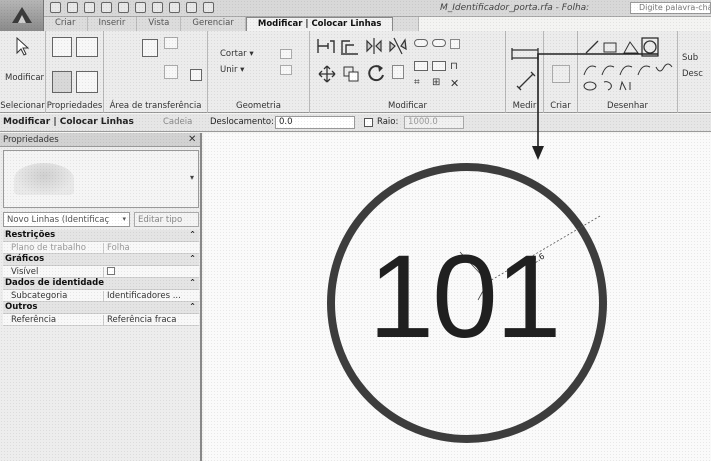 This screenshot has height=461, width=711. I want to click on aligned-dimension-icon, so click(526, 81).